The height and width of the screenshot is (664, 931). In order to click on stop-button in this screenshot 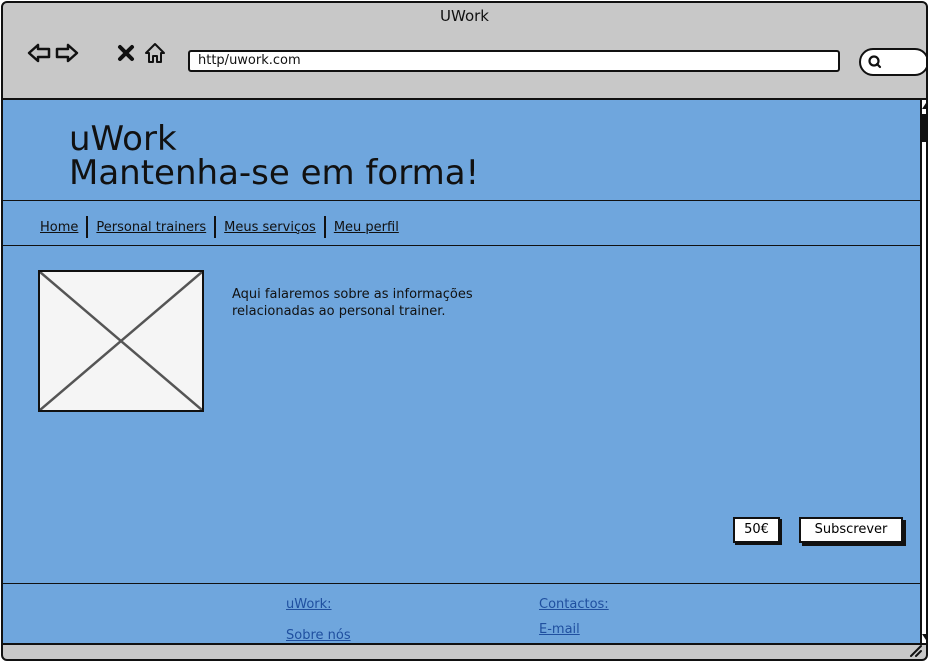, I will do `click(126, 53)`.